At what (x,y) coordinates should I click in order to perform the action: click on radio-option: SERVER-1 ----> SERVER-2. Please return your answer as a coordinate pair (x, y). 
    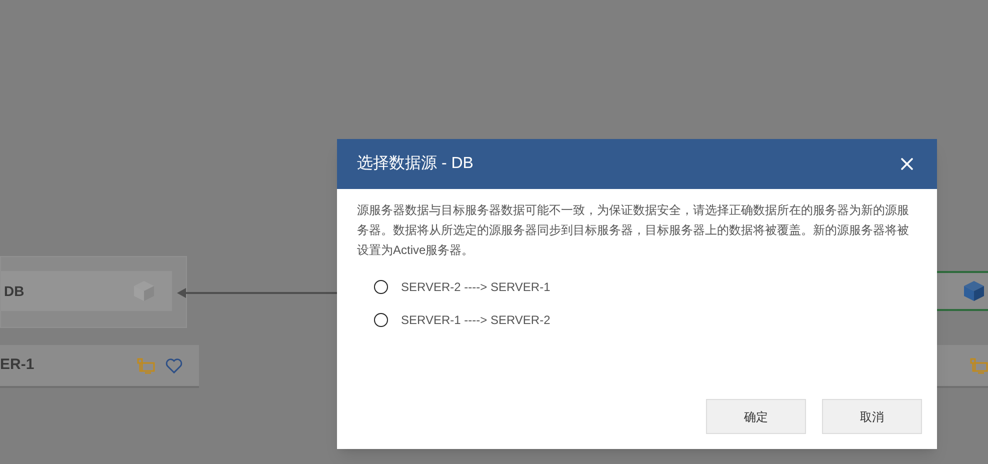
    Looking at the image, I should click on (462, 320).